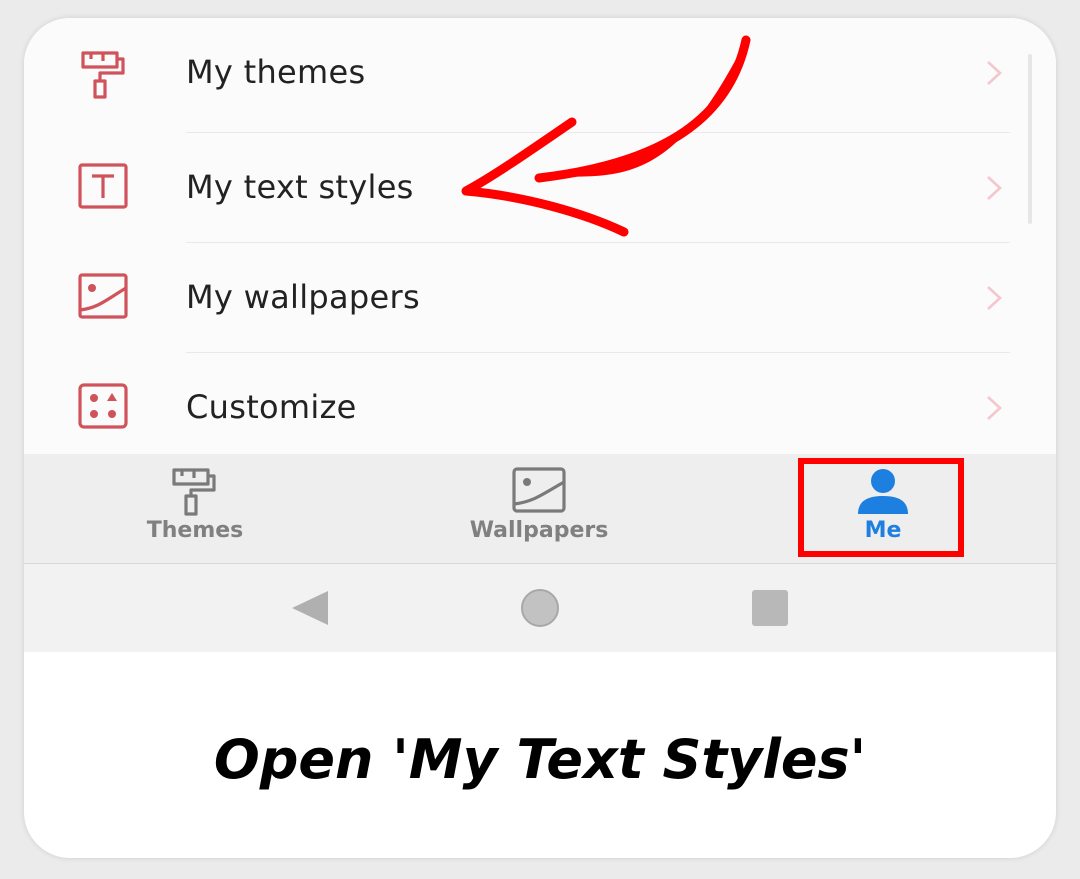  I want to click on scrollbar, so click(1030, 139).